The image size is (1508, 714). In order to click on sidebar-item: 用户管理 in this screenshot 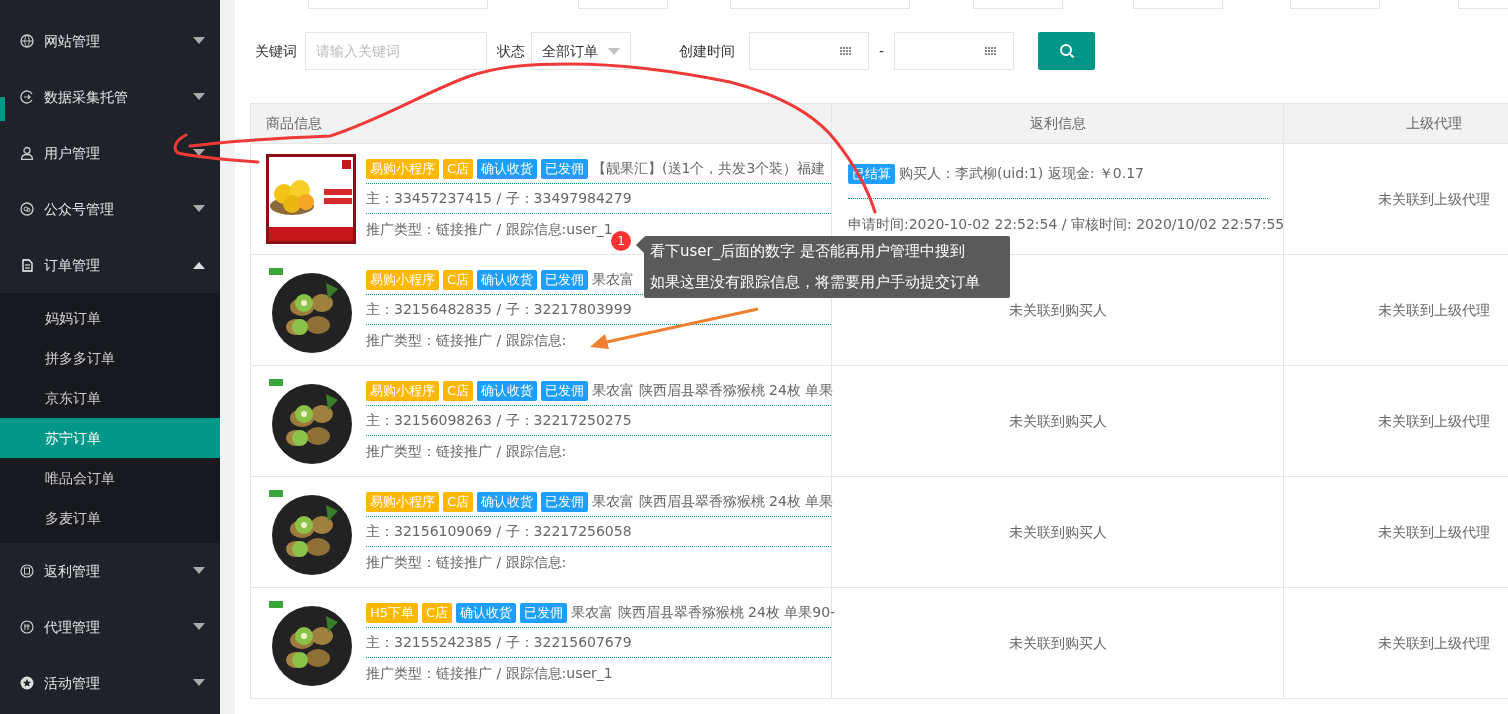, I will do `click(110, 153)`.